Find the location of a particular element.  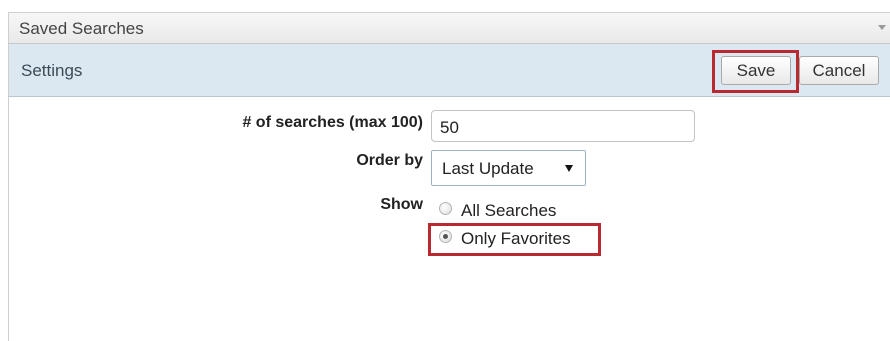

radio-label-only-favorites: Only Favorites is located at coordinates (516, 238).